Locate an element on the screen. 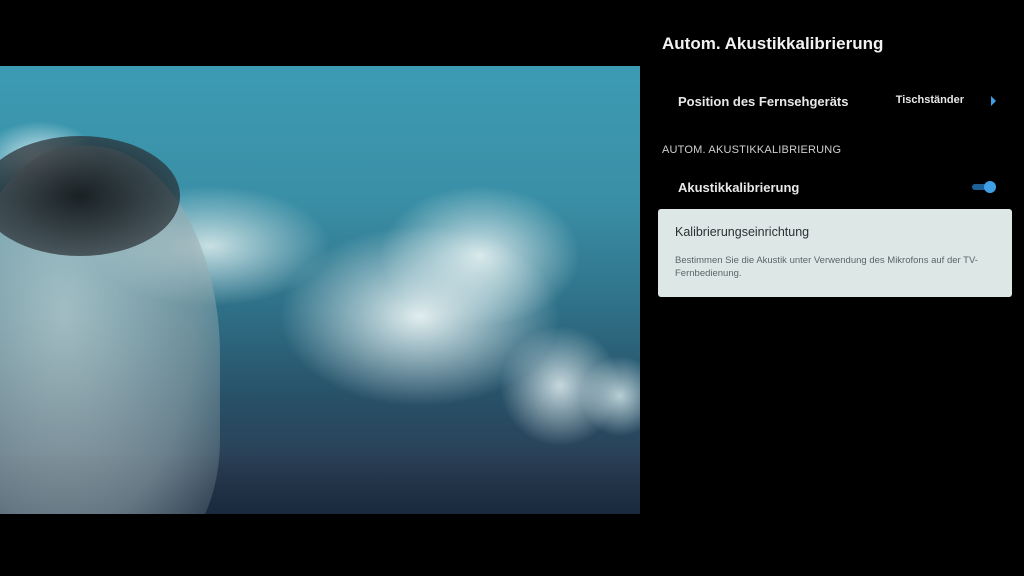 The height and width of the screenshot is (576, 1024). toggle-knob is located at coordinates (990, 187).